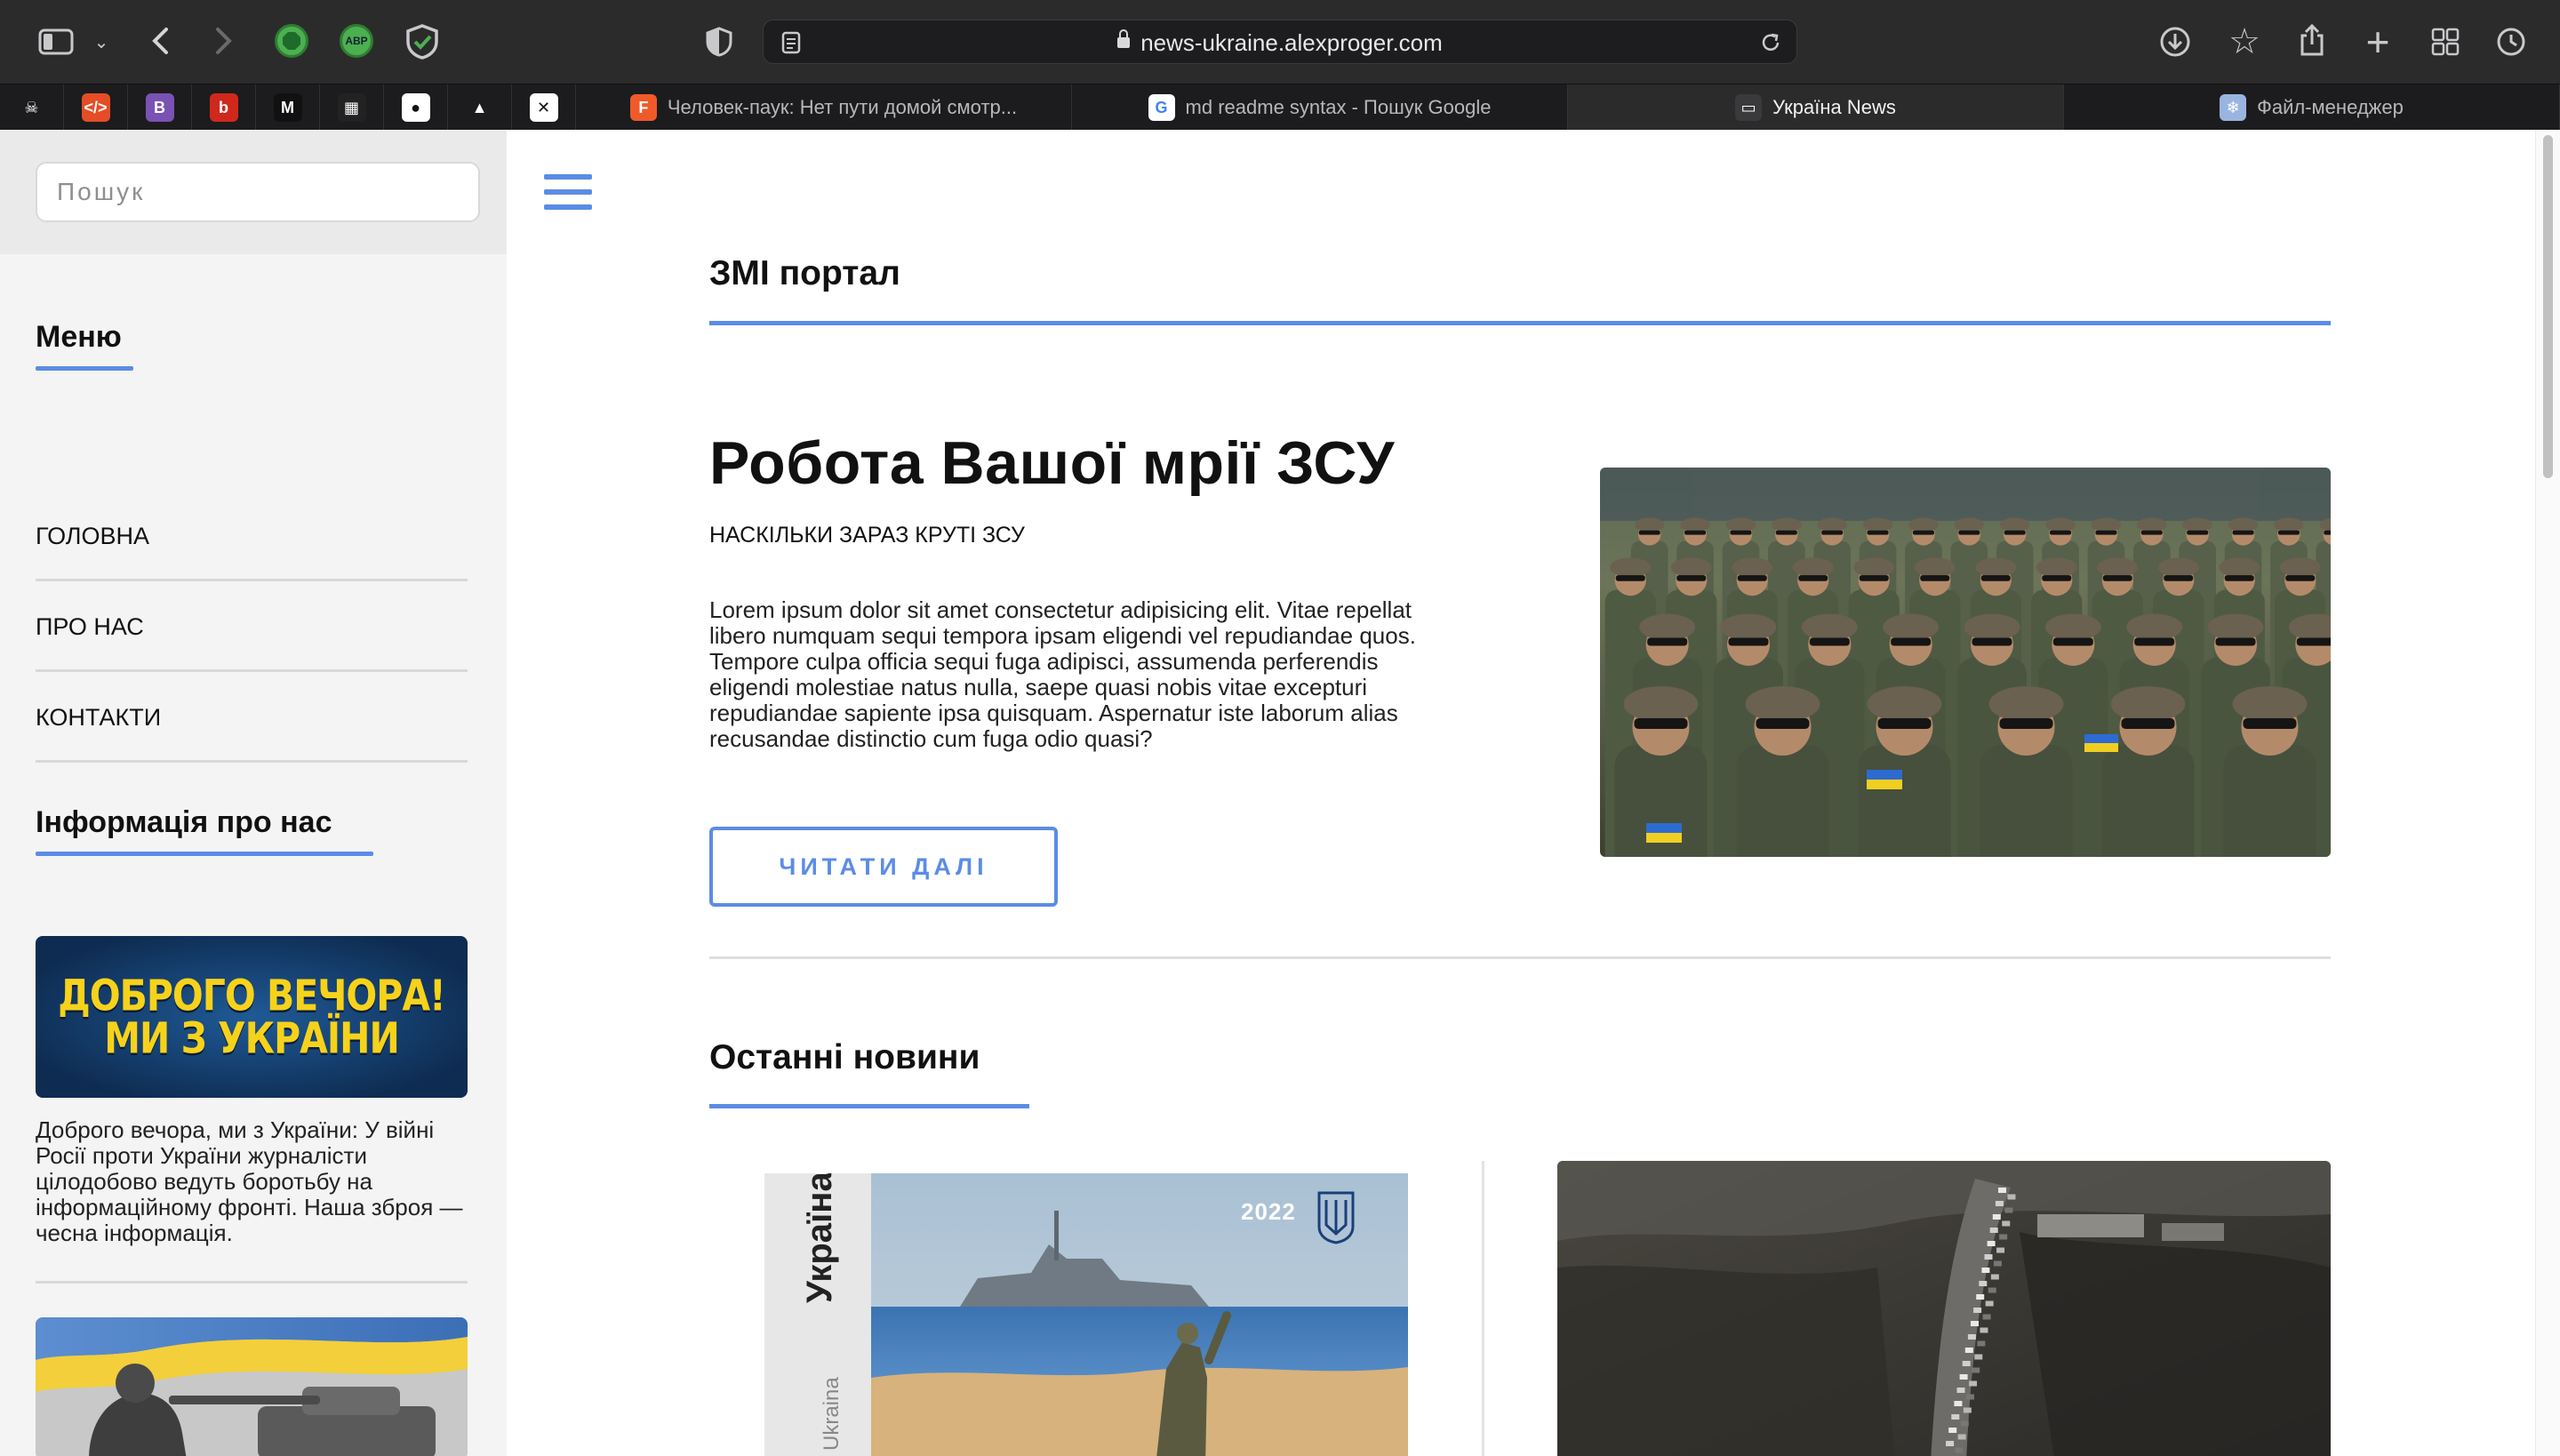  I want to click on good-evening-banner: ДОБРОГО ВЕЧОРА! МИ З УКРАЇНИ, so click(252, 1017).